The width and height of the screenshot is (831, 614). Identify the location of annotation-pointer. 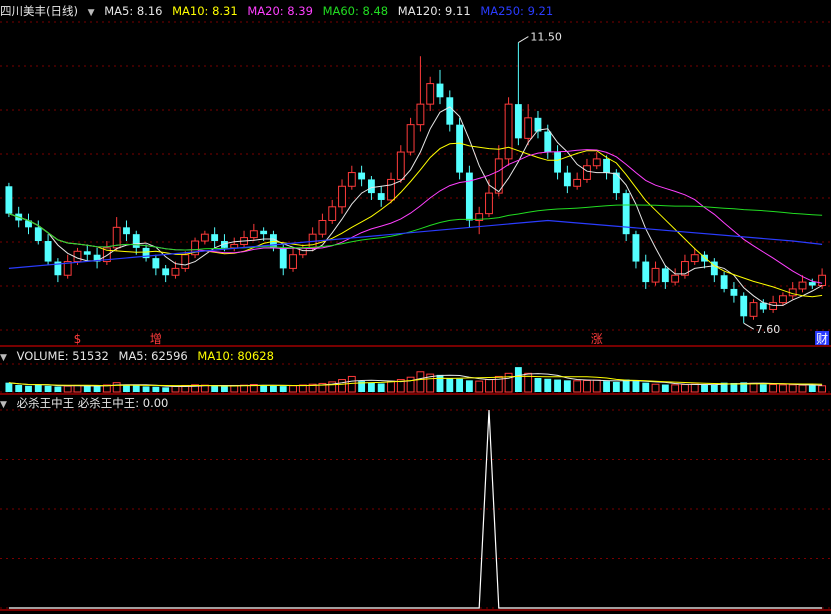
(748, 326).